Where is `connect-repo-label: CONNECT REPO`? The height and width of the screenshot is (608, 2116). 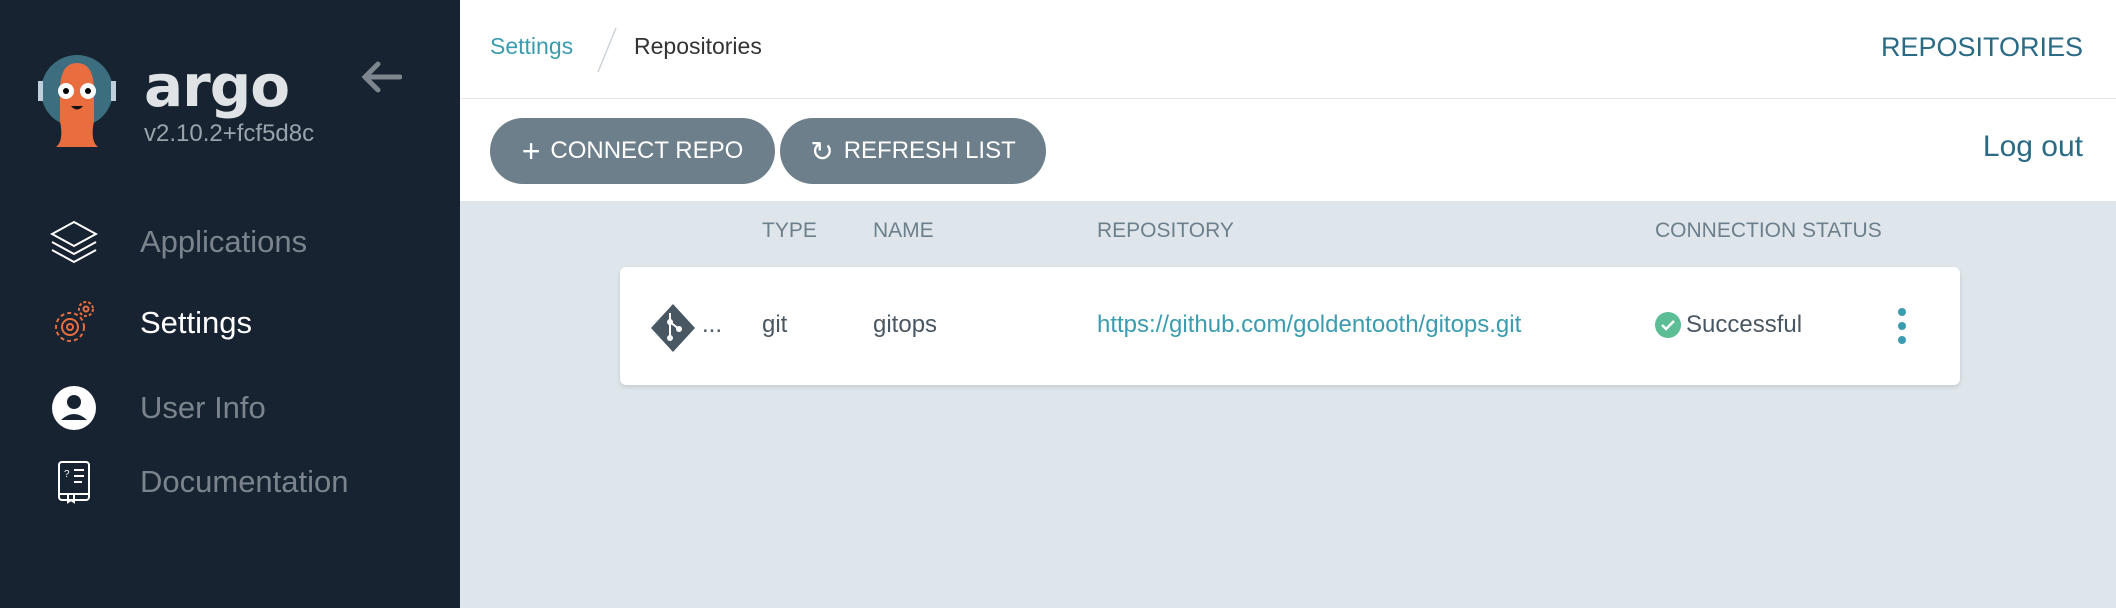 connect-repo-label: CONNECT REPO is located at coordinates (647, 150).